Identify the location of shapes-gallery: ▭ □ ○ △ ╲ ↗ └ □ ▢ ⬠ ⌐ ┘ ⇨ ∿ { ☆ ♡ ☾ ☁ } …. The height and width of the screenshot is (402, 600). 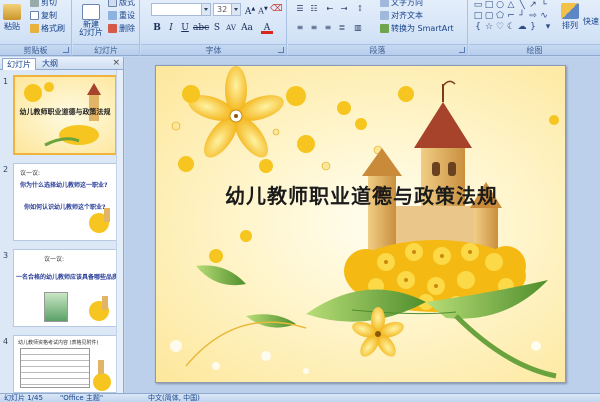
(514, 20).